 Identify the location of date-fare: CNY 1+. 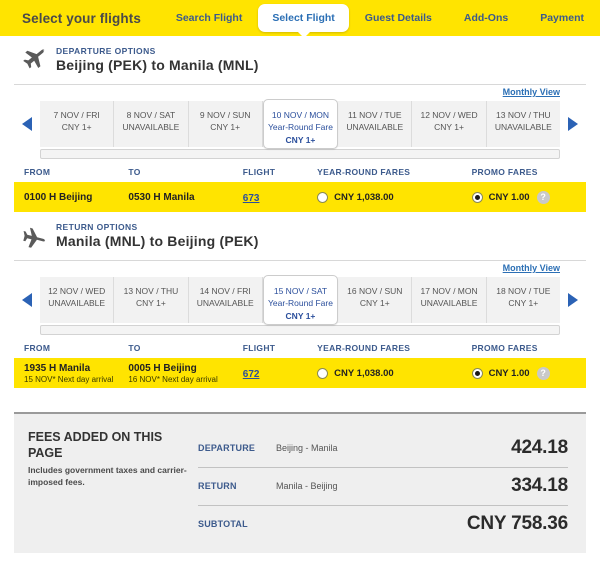
(300, 315).